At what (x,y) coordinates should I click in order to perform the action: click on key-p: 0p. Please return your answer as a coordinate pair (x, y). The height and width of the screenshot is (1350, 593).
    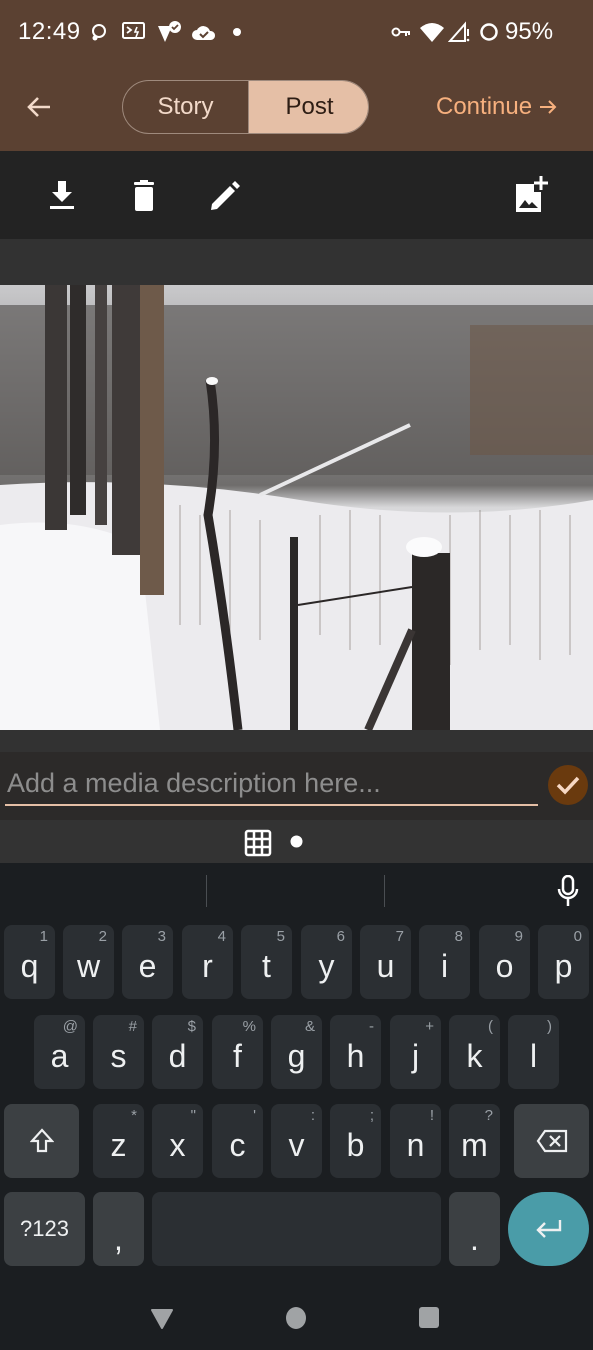
    Looking at the image, I should click on (563, 962).